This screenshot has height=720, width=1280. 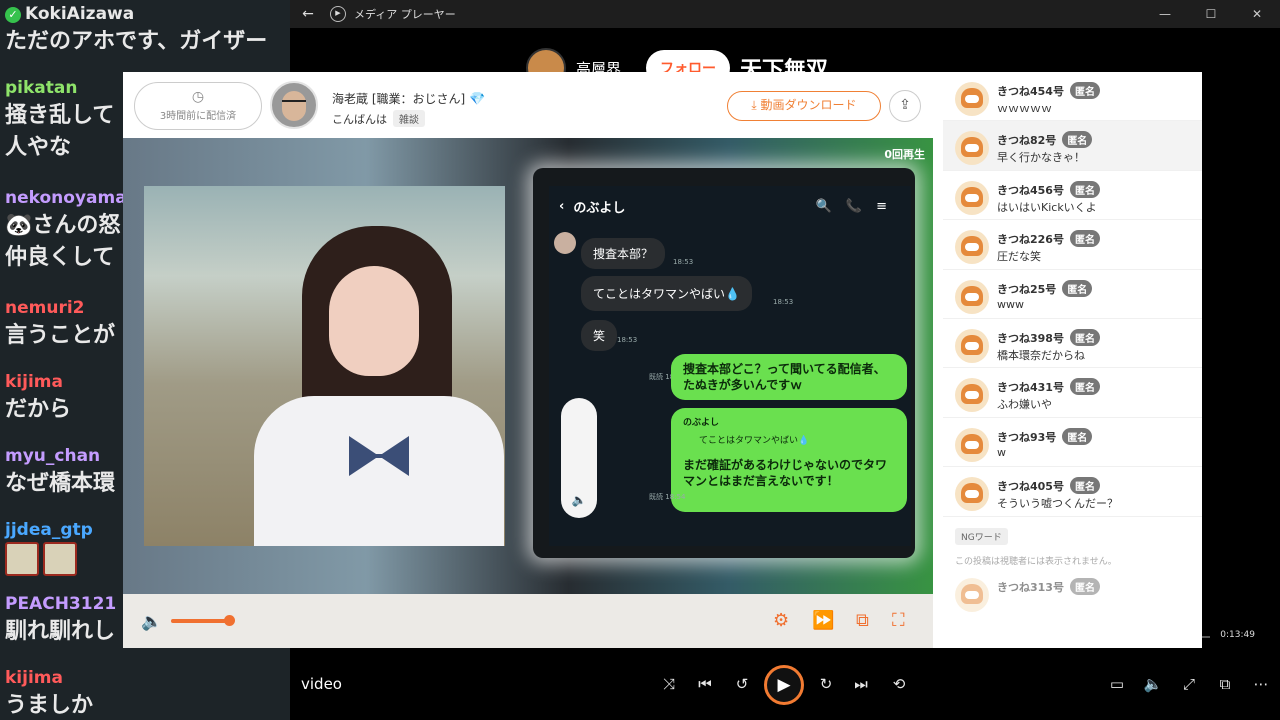 What do you see at coordinates (667, 497) in the screenshot?
I see `message-time: 既読 18:54` at bounding box center [667, 497].